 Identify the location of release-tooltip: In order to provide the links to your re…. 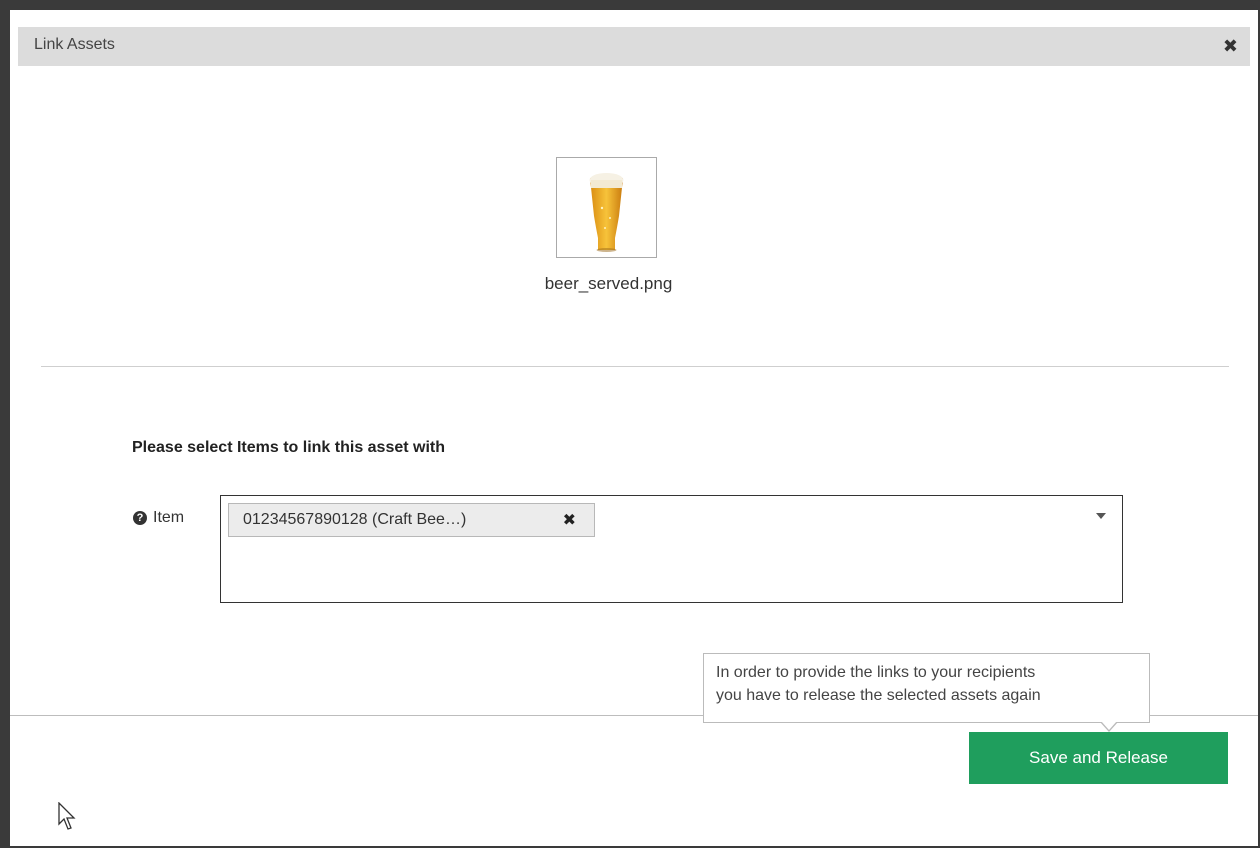
(926, 688).